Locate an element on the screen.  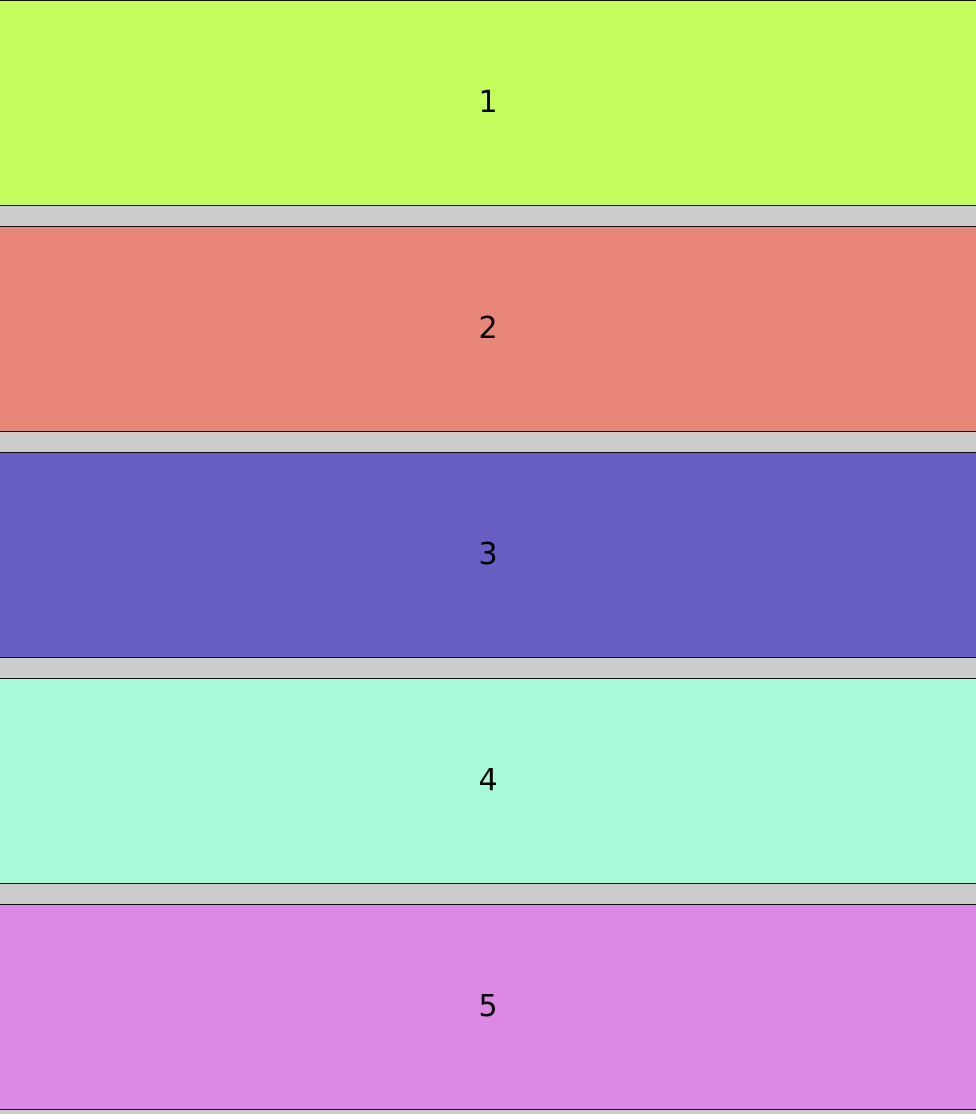
list-item-label: 5 is located at coordinates (488, 1006).